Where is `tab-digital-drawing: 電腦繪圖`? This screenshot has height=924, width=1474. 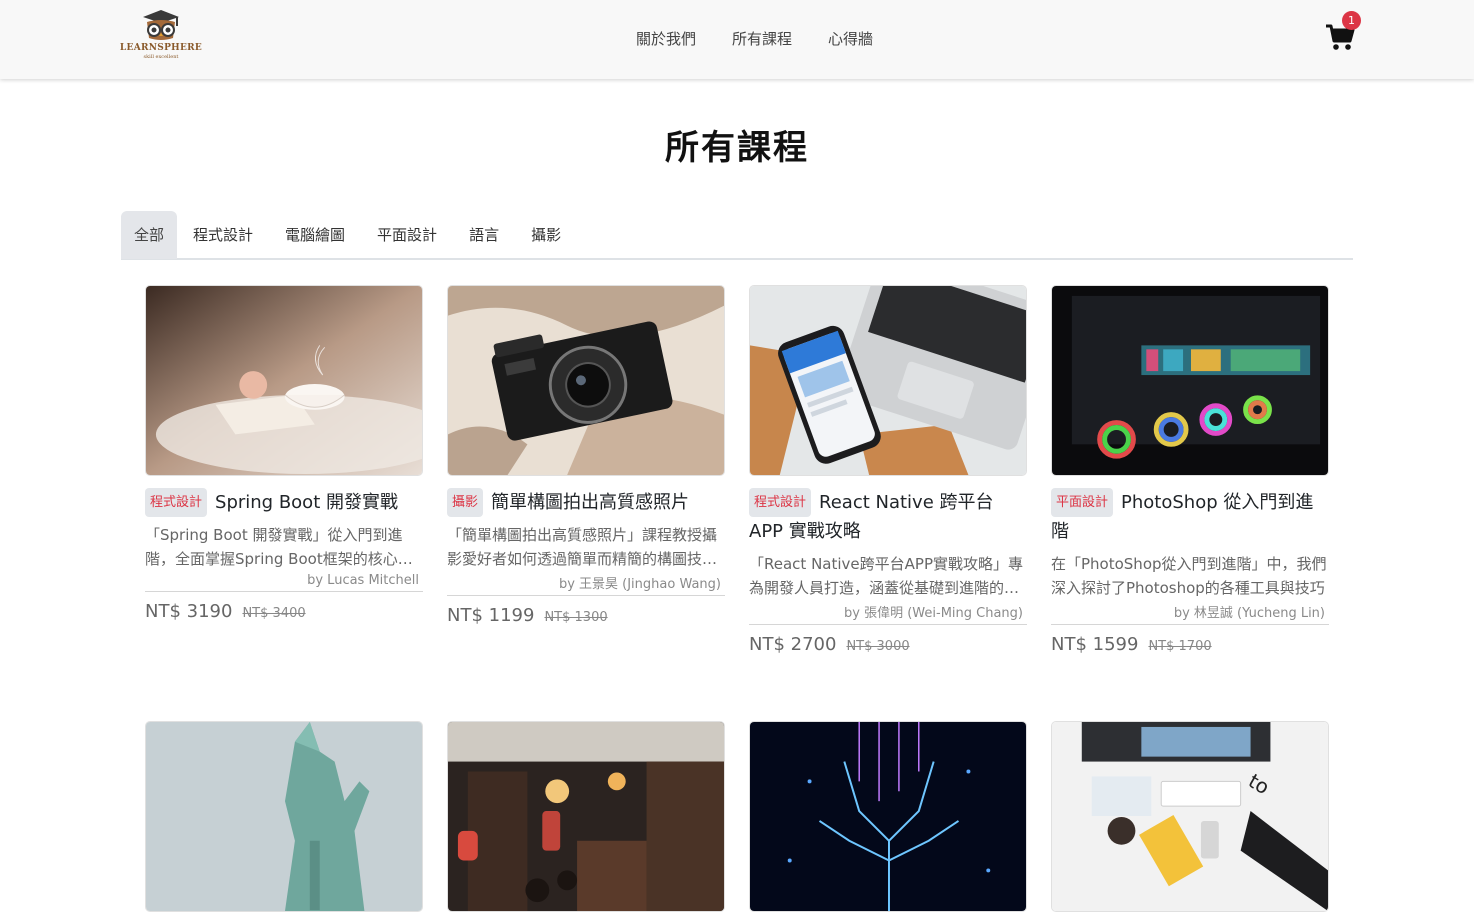 tab-digital-drawing: 電腦繪圖 is located at coordinates (315, 235).